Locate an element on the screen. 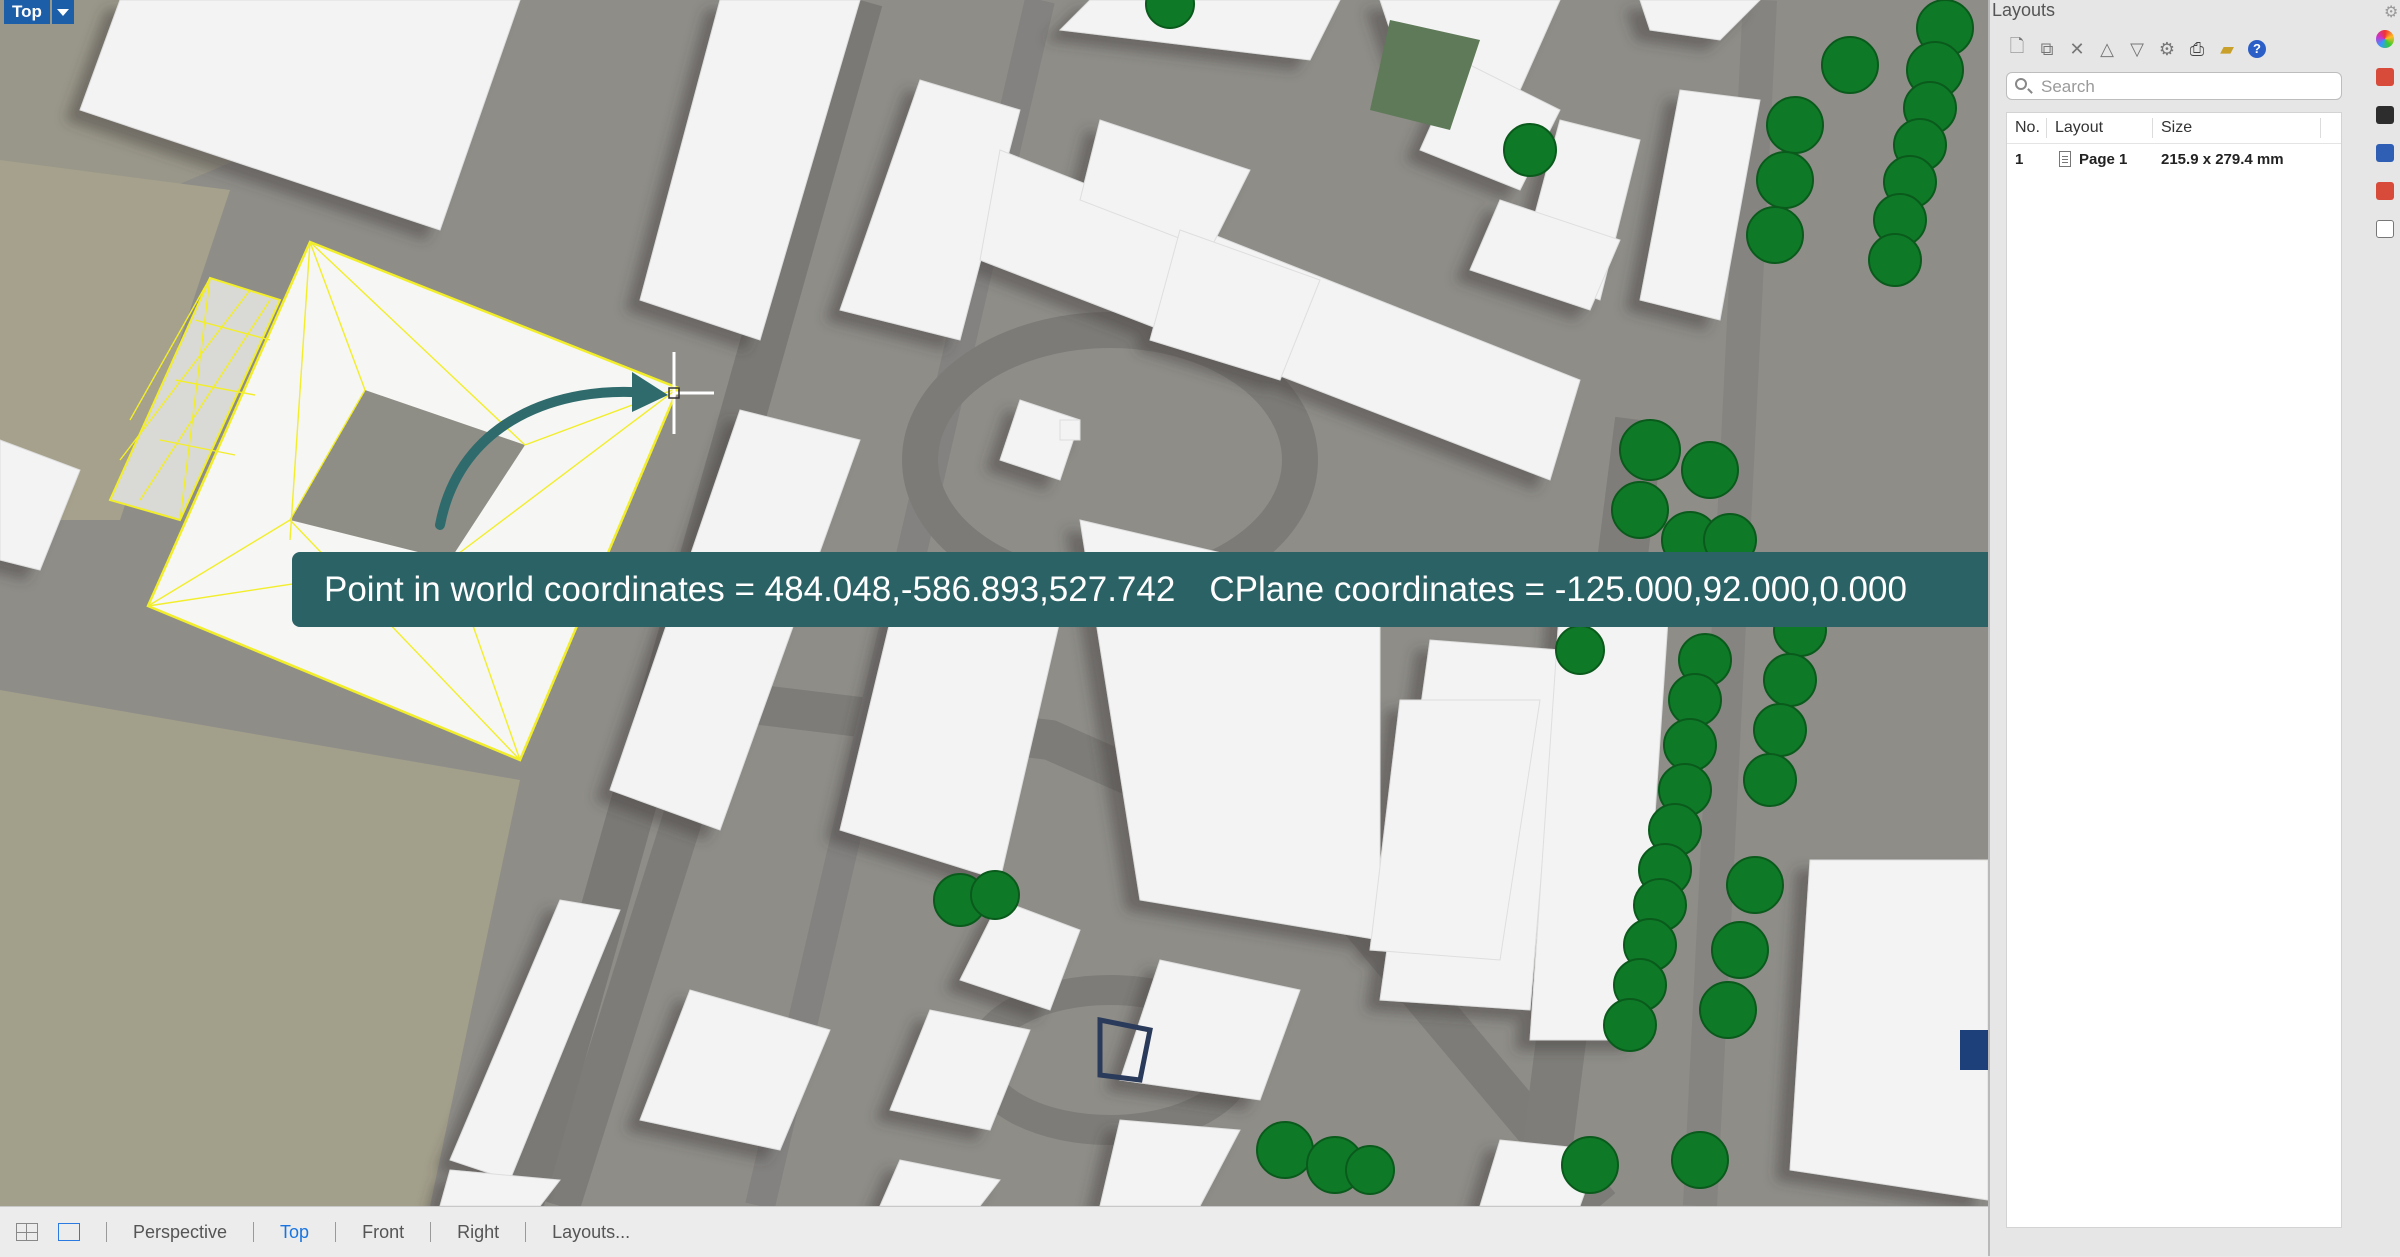 This screenshot has height=1257, width=2400. cplane-coordinates-value: -125.000,92.000,0.000 is located at coordinates (1730, 589).